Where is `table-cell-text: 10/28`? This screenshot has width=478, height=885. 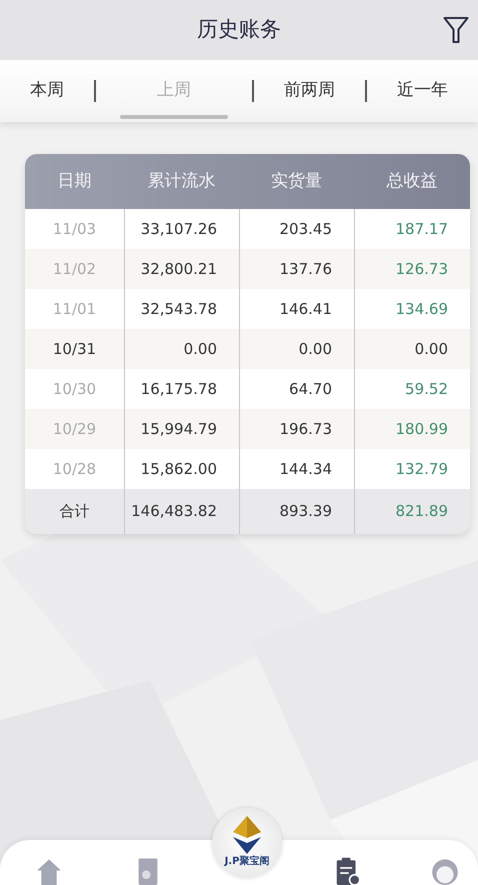
table-cell-text: 10/28 is located at coordinates (75, 469).